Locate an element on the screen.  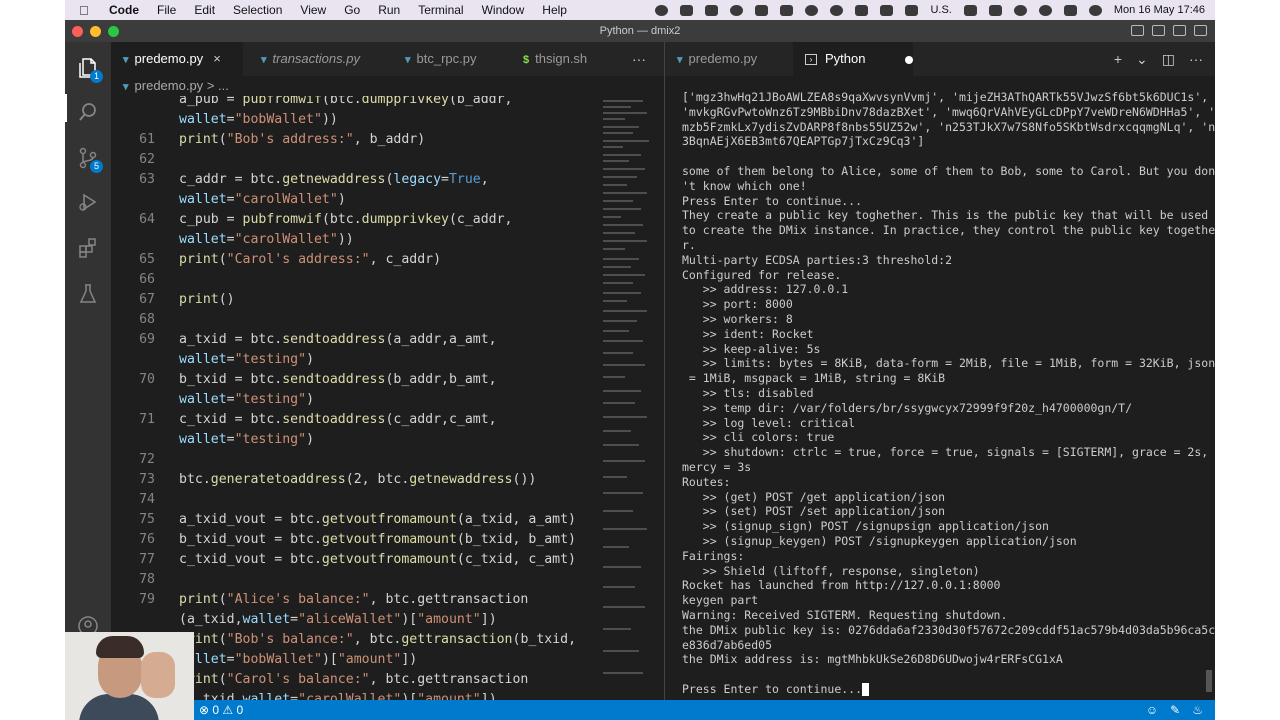
accounts-icon: ☺ is located at coordinates (1152, 710).